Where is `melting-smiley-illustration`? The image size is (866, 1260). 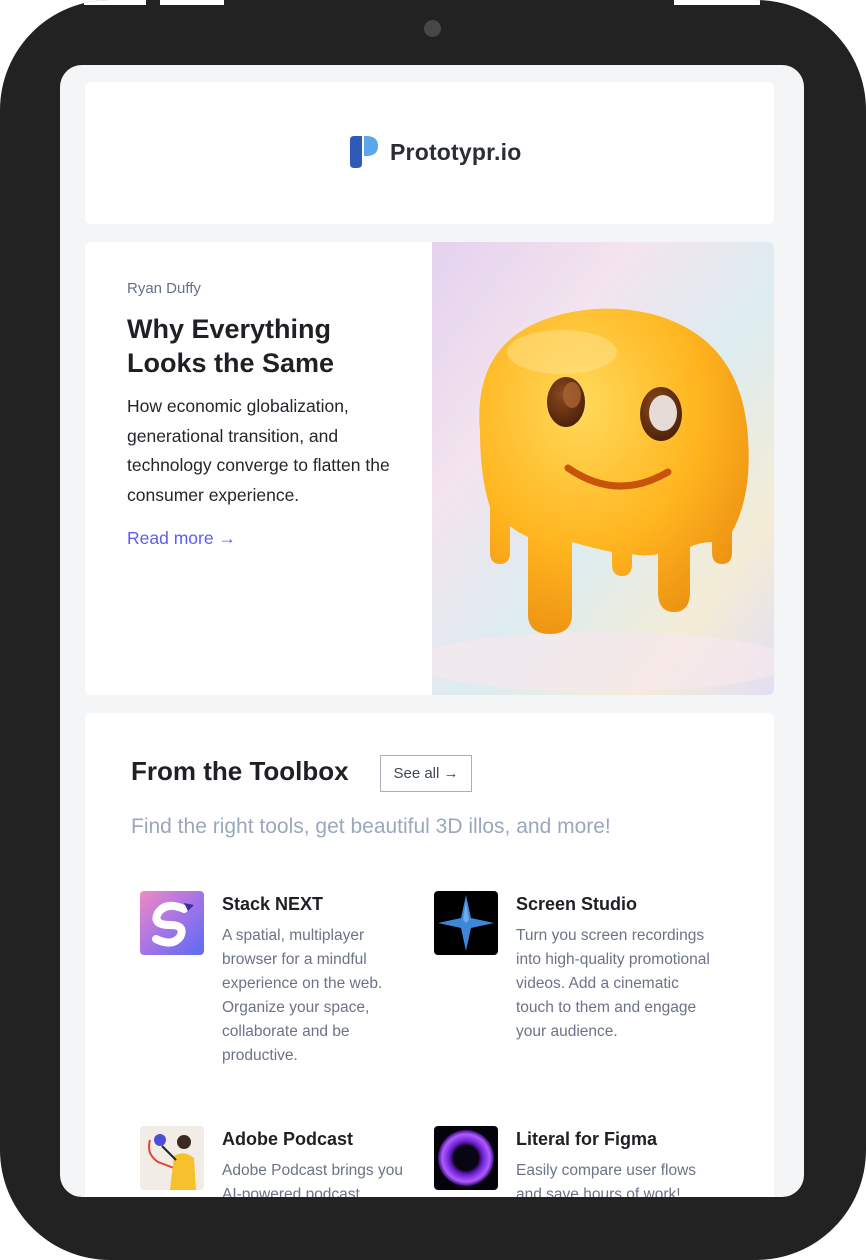 melting-smiley-illustration is located at coordinates (603, 468).